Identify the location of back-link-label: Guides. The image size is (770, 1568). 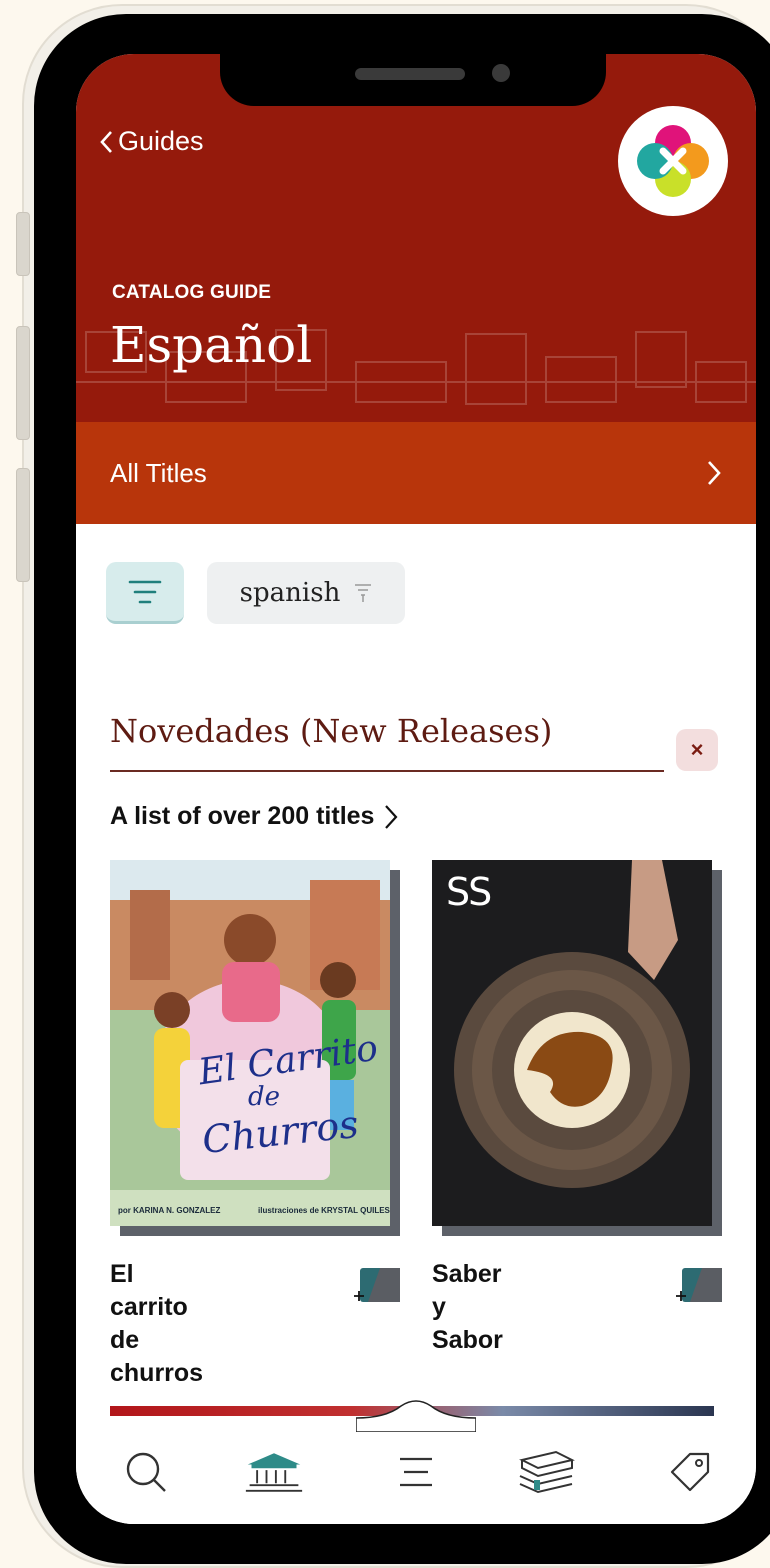
(161, 141).